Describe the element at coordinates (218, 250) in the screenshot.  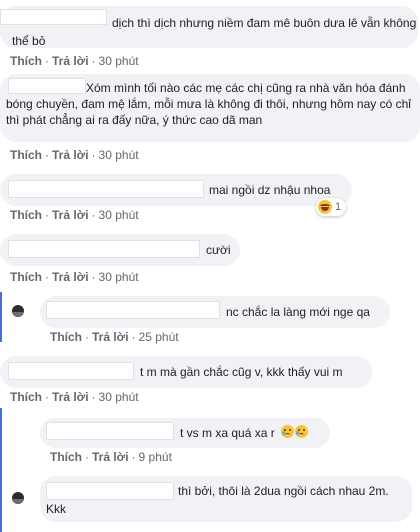
I see `comment-text: cười` at that location.